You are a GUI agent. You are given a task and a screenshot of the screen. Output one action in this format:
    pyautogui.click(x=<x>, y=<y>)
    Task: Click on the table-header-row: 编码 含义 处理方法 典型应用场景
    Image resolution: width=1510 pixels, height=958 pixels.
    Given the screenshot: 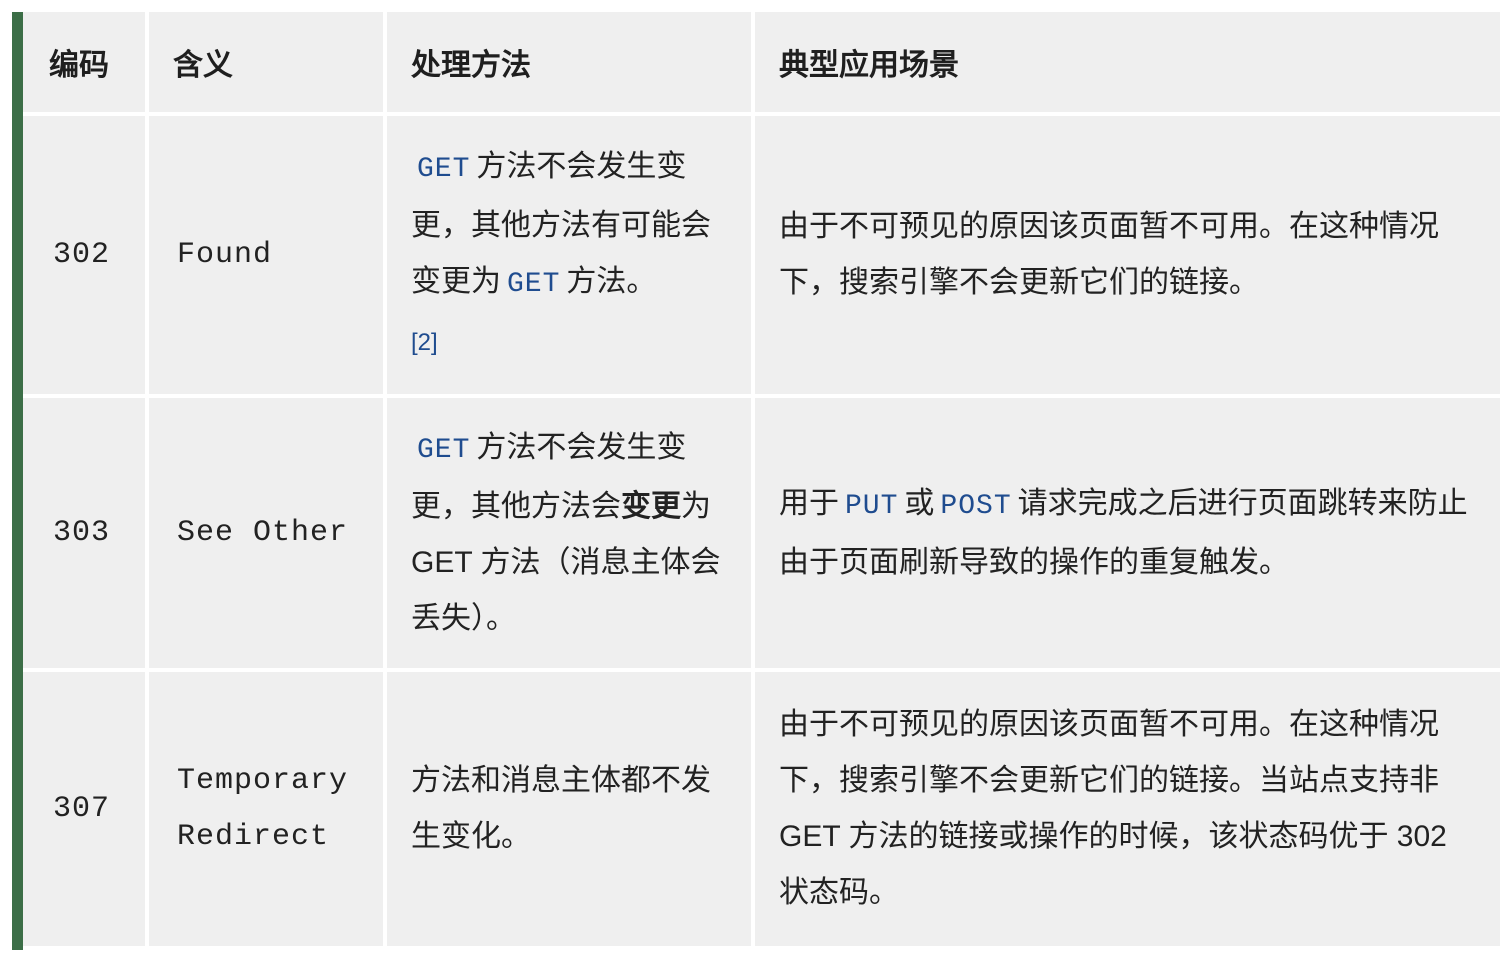 What is the action you would take?
    pyautogui.click(x=761, y=62)
    